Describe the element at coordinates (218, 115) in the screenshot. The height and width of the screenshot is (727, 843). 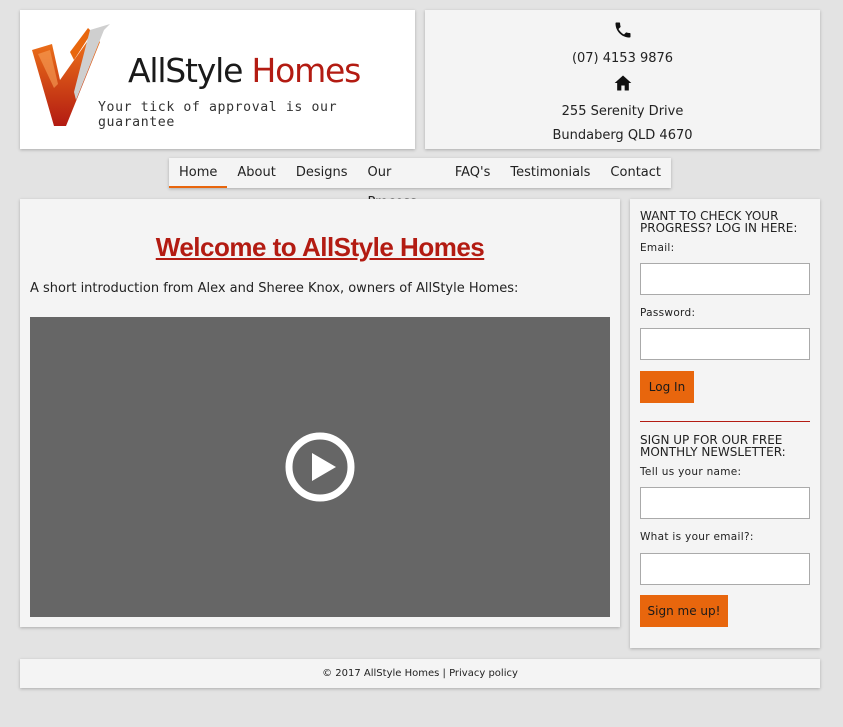
I see `tagline: Your tick of approval is our guarantee` at that location.